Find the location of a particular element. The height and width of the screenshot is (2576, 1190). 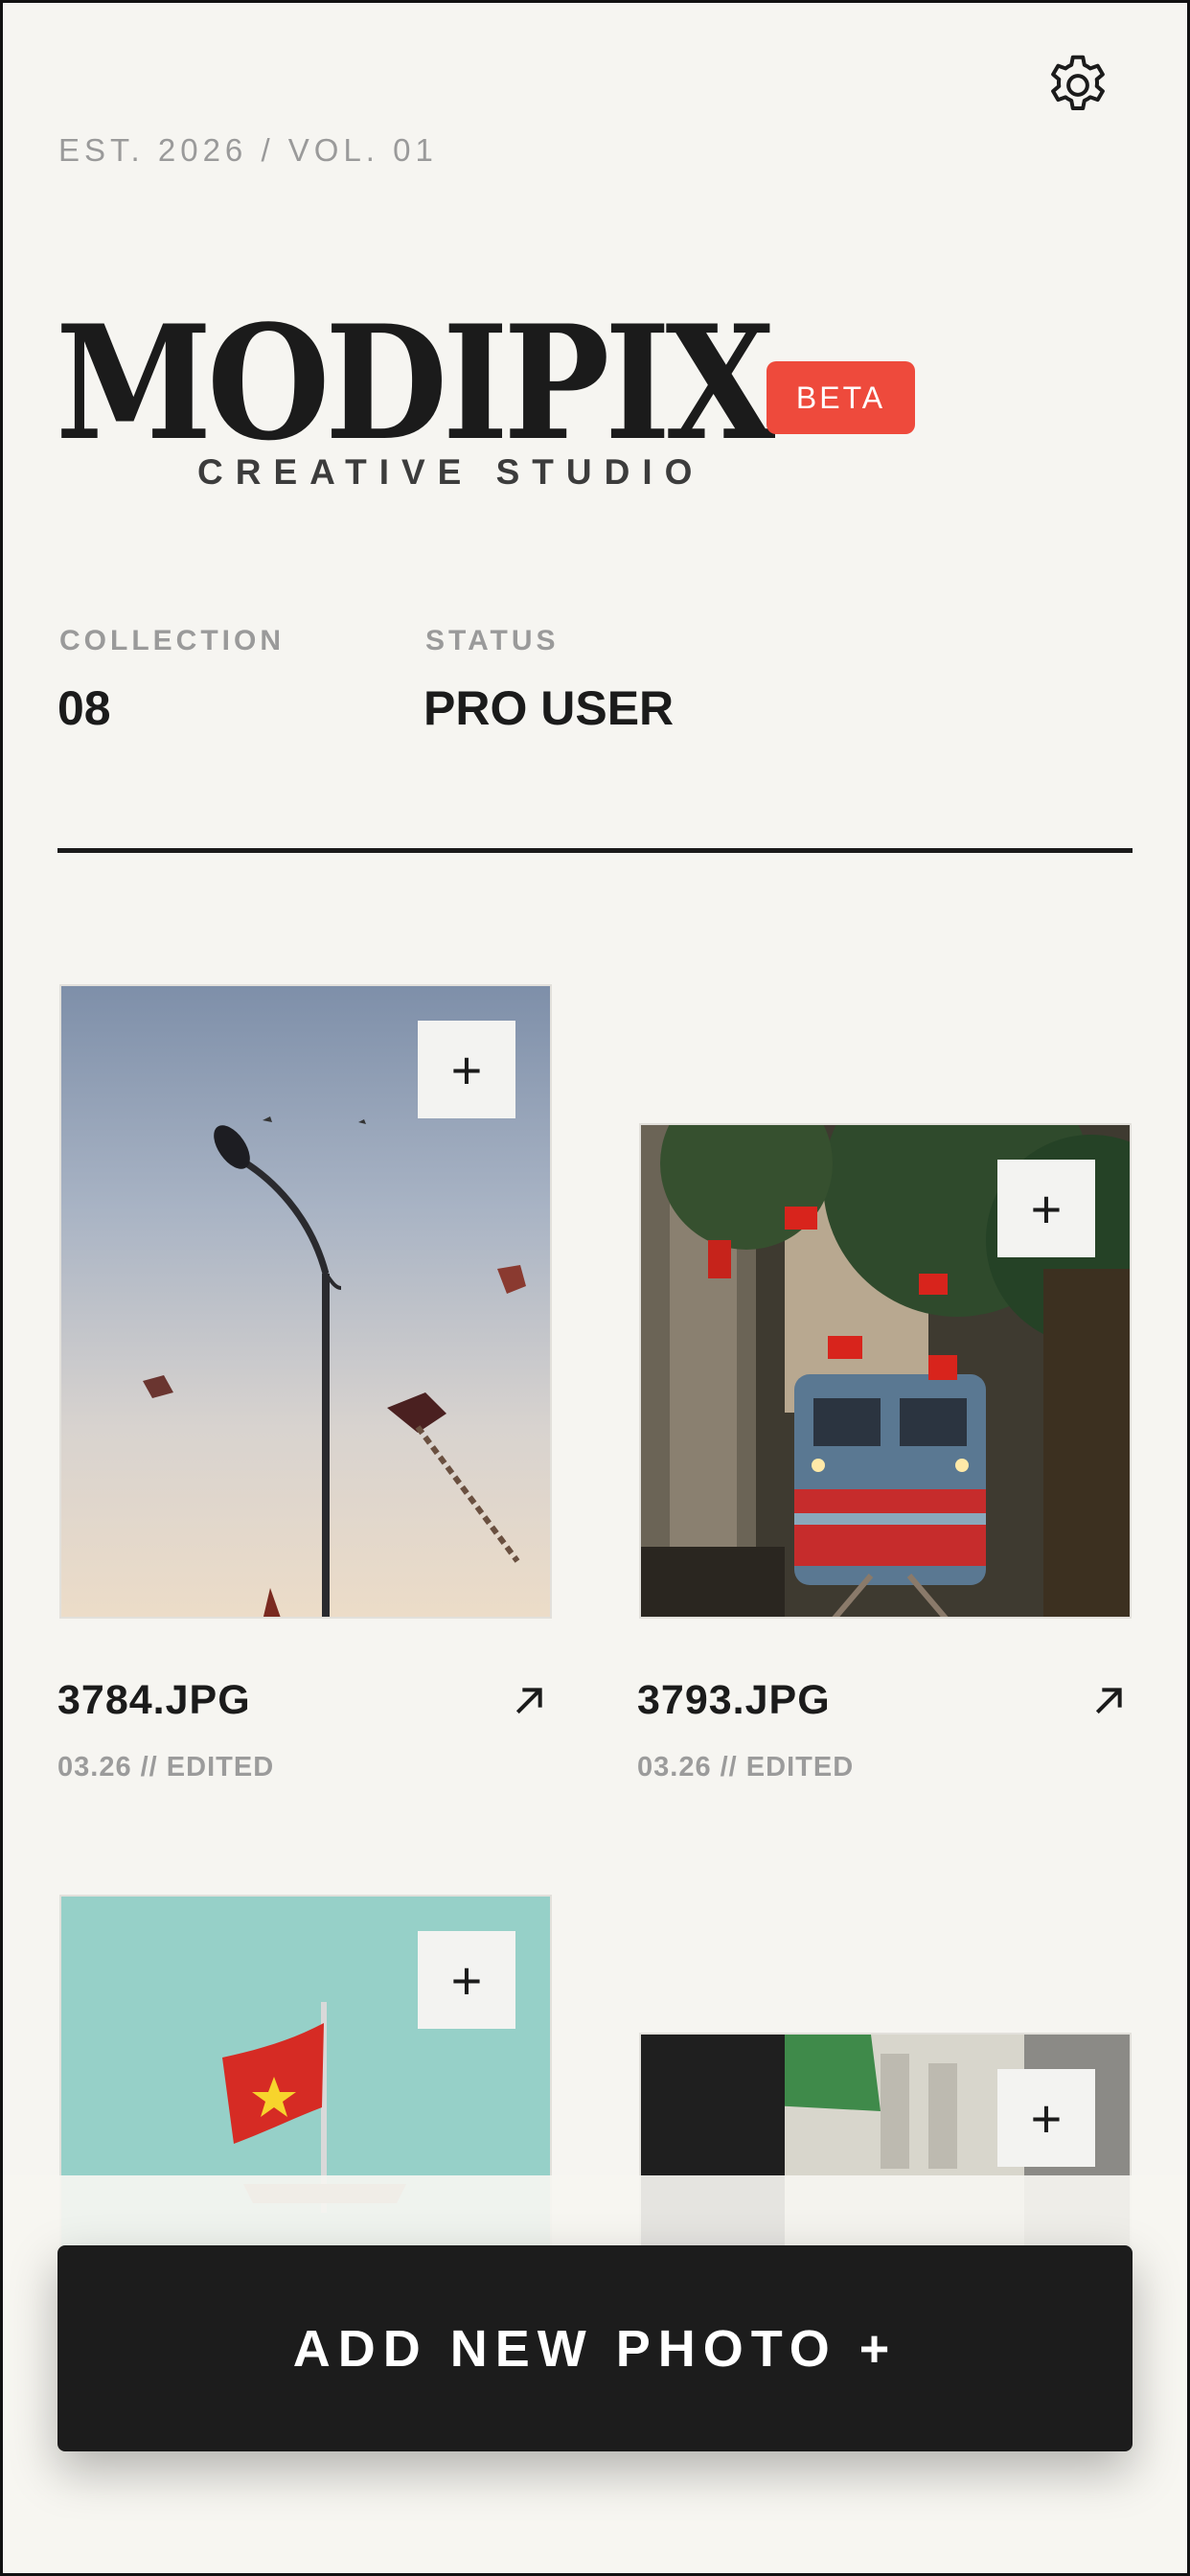

photo-filename: 3793.JPG is located at coordinates (734, 1700).